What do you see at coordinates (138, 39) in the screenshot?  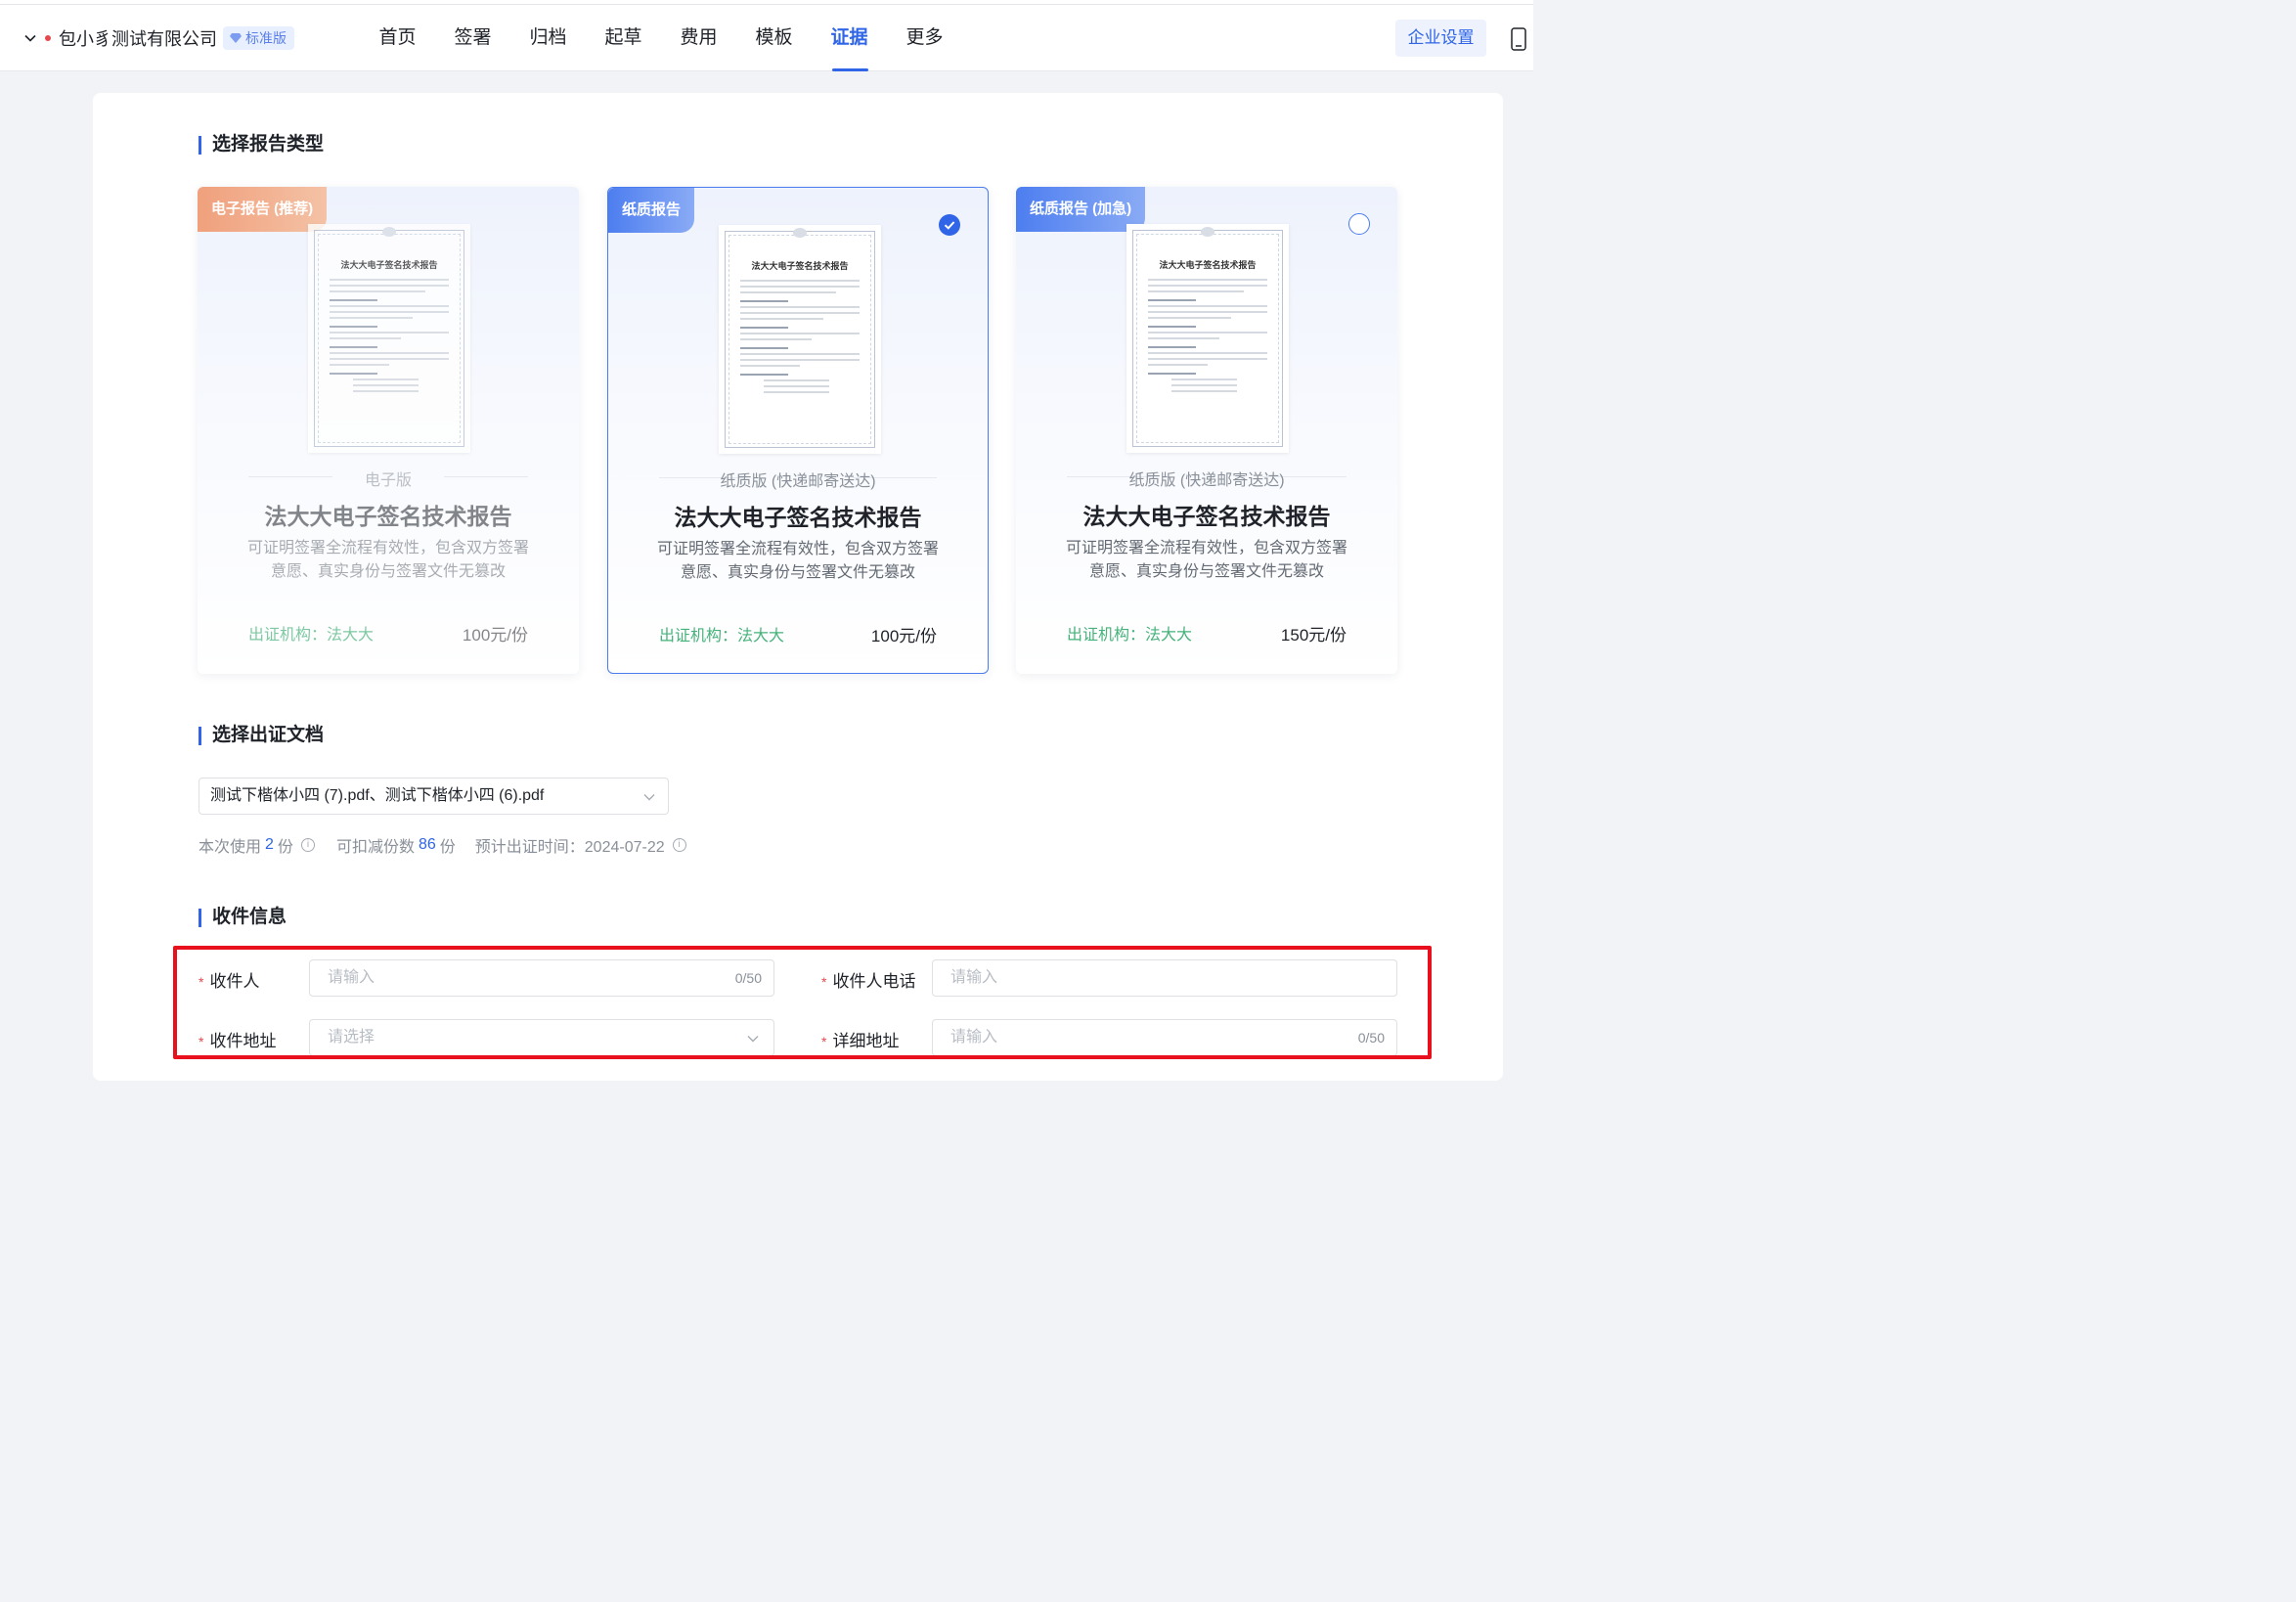 I see `org-name: 包小豸测试有限公司` at bounding box center [138, 39].